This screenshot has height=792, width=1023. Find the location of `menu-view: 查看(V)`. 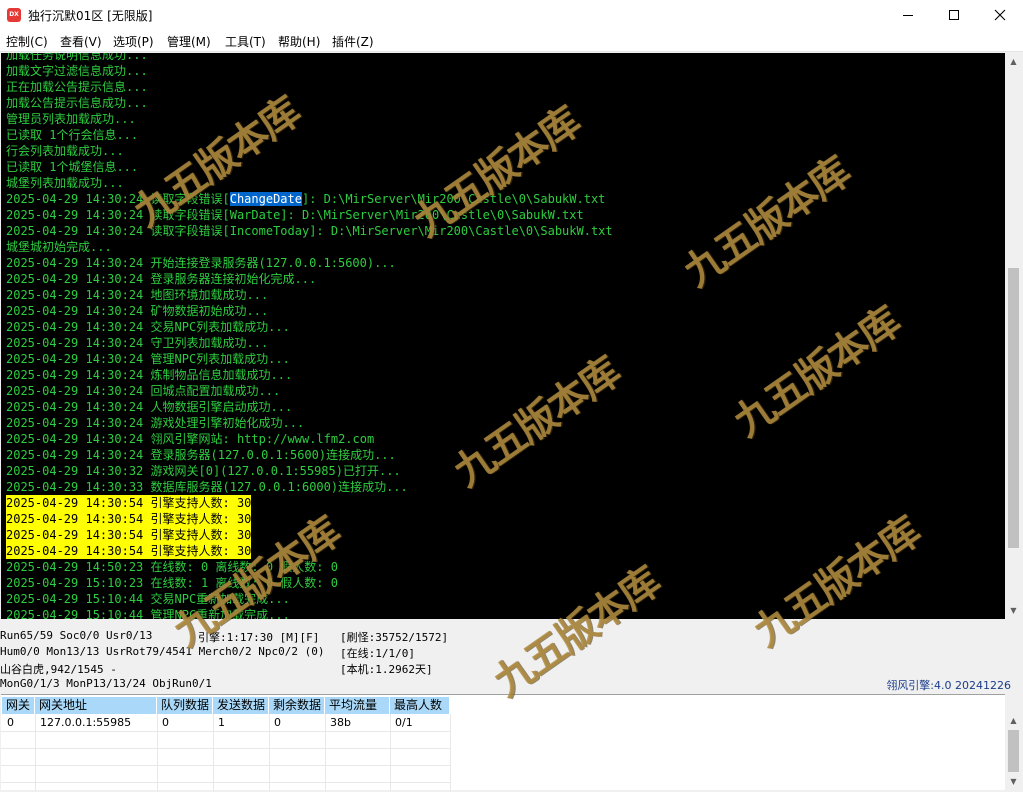

menu-view: 查看(V) is located at coordinates (81, 41).